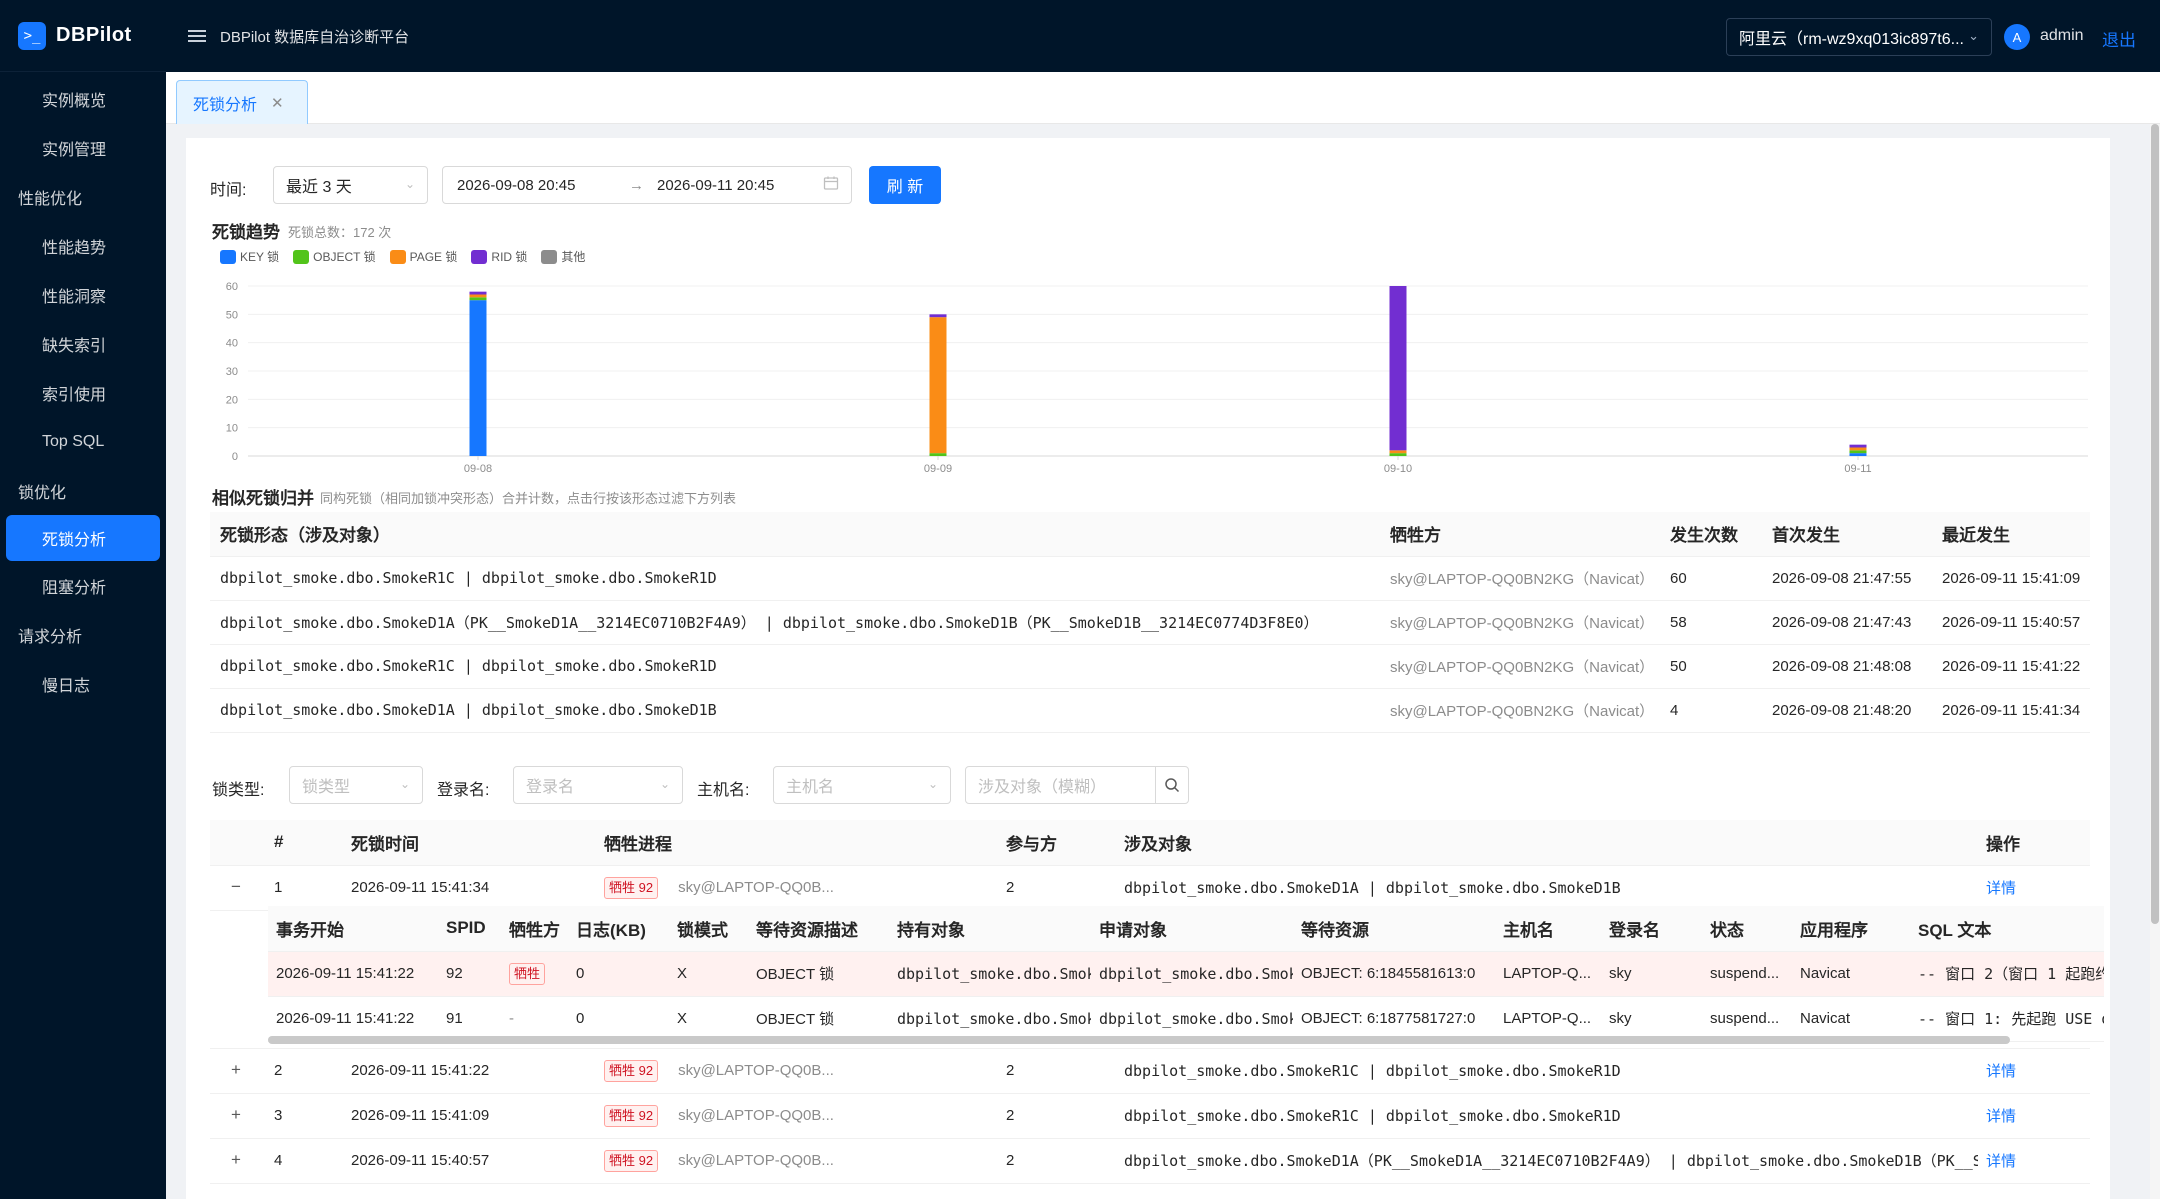 This screenshot has width=2160, height=1199. I want to click on last-cell: 2026-09-11 15:41:34, so click(2011, 710).